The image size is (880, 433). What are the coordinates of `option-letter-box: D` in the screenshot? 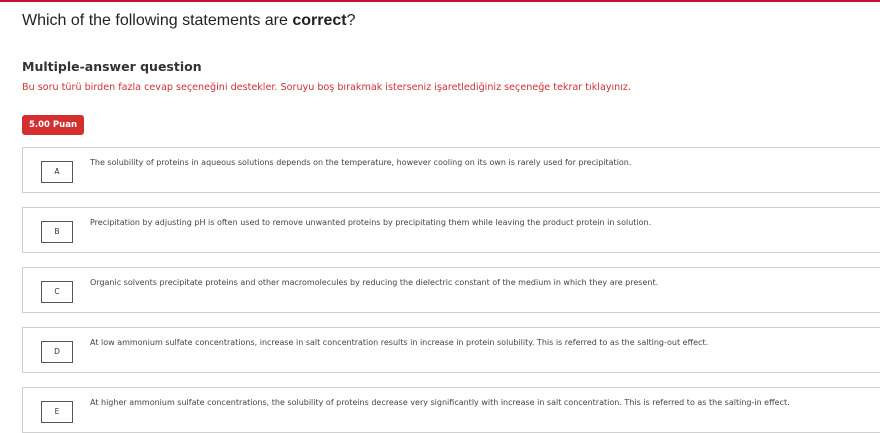 It's located at (57, 352).